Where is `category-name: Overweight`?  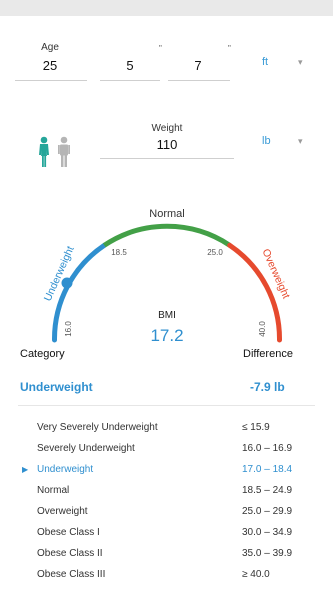
category-name: Overweight is located at coordinates (62, 511).